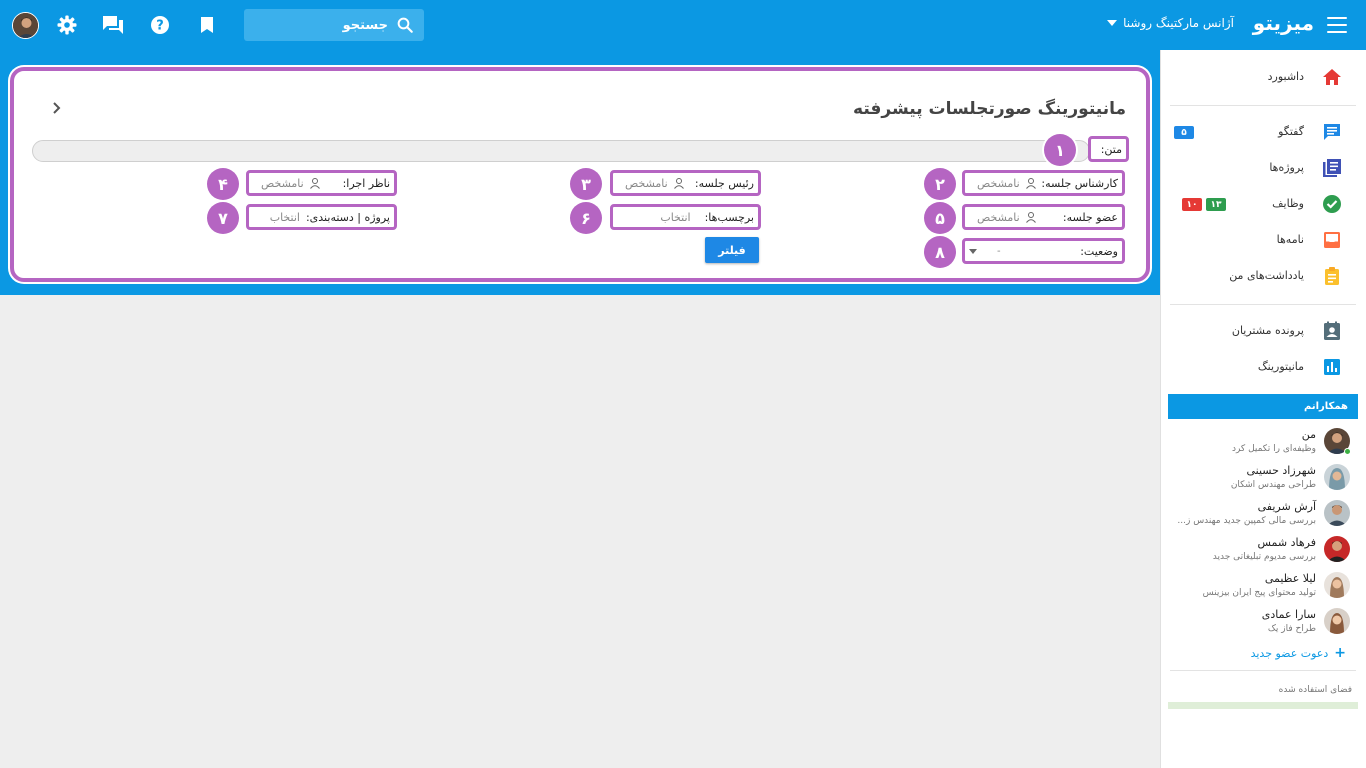 Image resolution: width=1366 pixels, height=768 pixels. What do you see at coordinates (366, 183) in the screenshot?
I see `supervisor-label: ناظر اجرا:` at bounding box center [366, 183].